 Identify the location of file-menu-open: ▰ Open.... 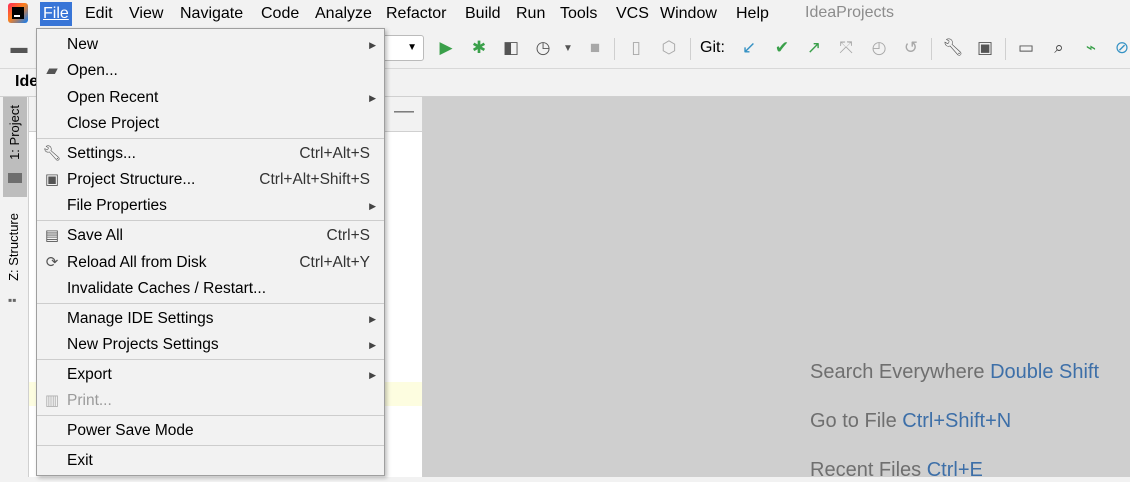
(210, 71).